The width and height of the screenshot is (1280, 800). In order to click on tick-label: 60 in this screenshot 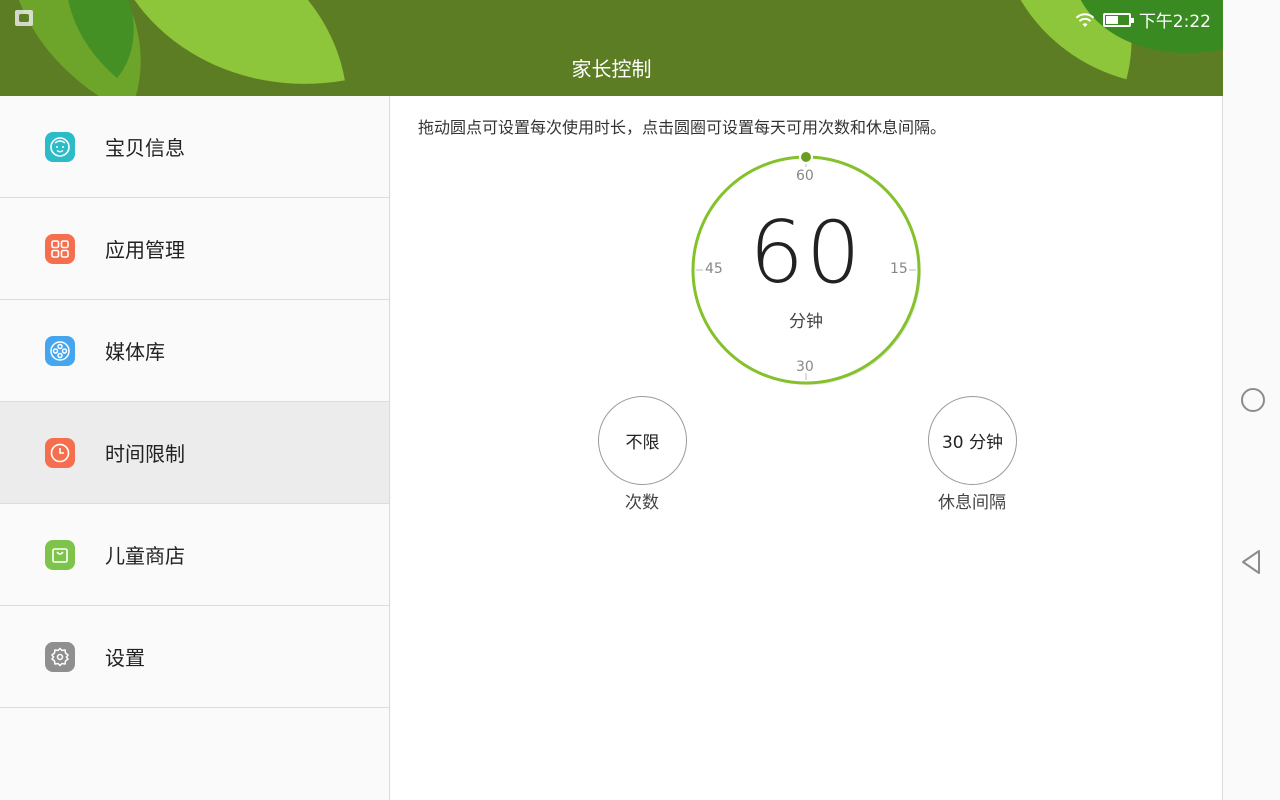, I will do `click(805, 176)`.